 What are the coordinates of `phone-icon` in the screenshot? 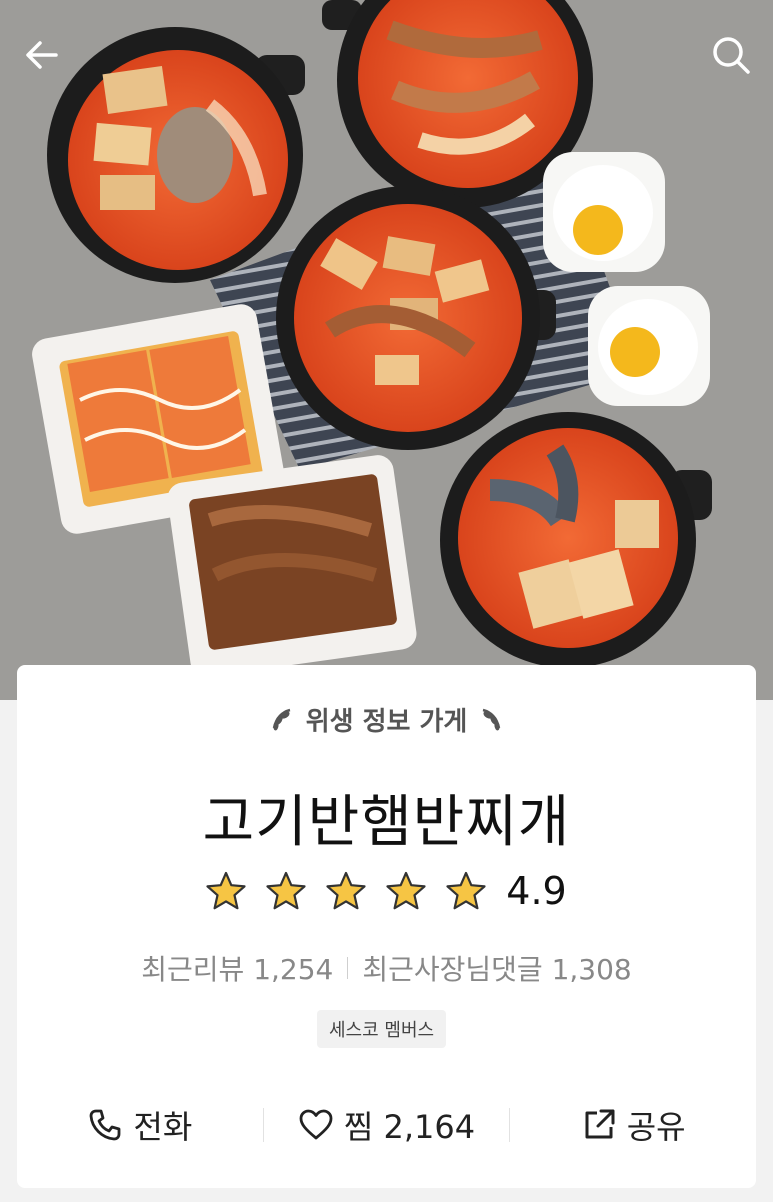 It's located at (105, 1125).